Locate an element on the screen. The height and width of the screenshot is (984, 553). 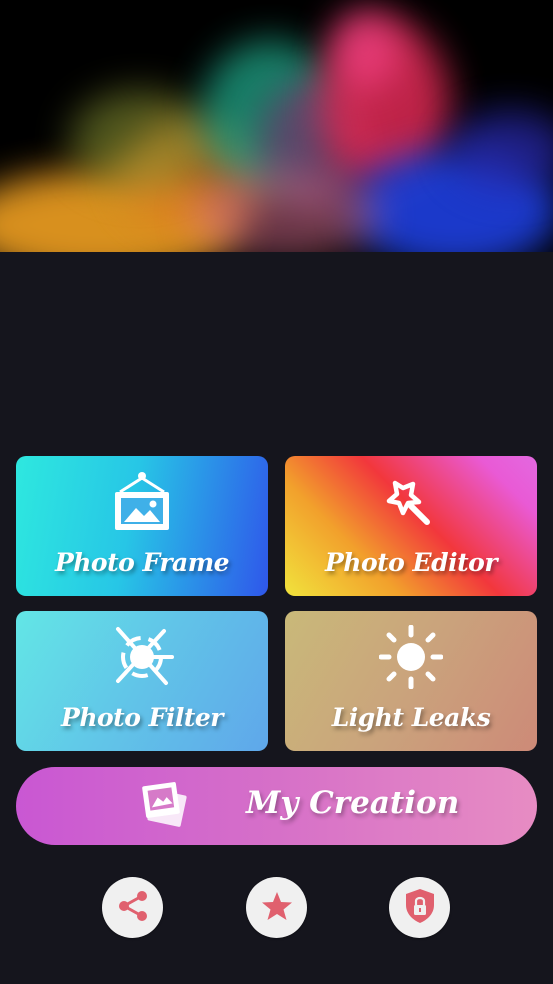
star-icon is located at coordinates (277, 908).